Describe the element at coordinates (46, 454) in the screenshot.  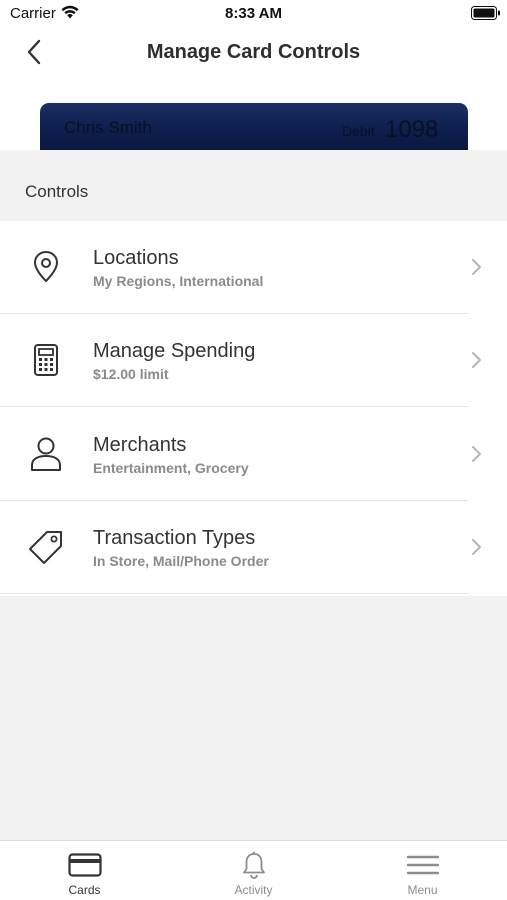
I see `person-icon` at that location.